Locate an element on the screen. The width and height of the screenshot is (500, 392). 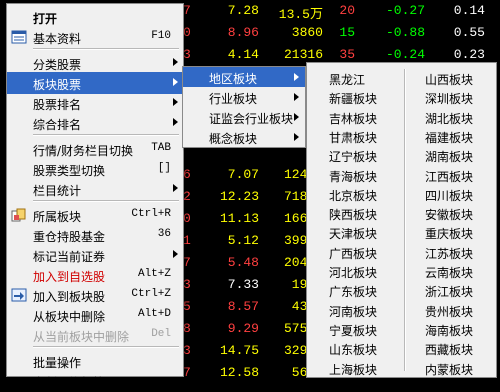
menu-item-17: 从板块中删除 Alt+D is located at coordinates (95, 315).